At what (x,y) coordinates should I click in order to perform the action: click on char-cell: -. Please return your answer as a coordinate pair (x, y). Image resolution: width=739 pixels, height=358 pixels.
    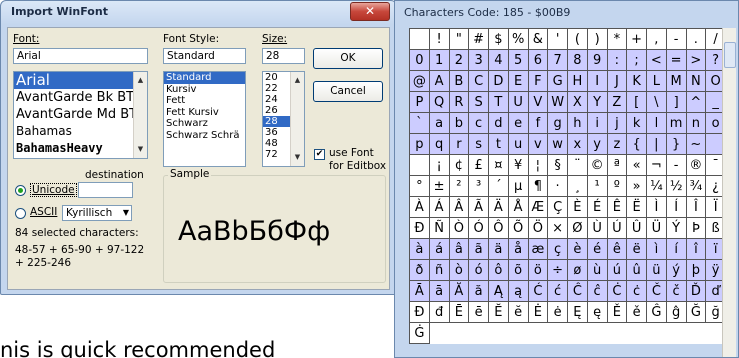
    Looking at the image, I should click on (676, 165).